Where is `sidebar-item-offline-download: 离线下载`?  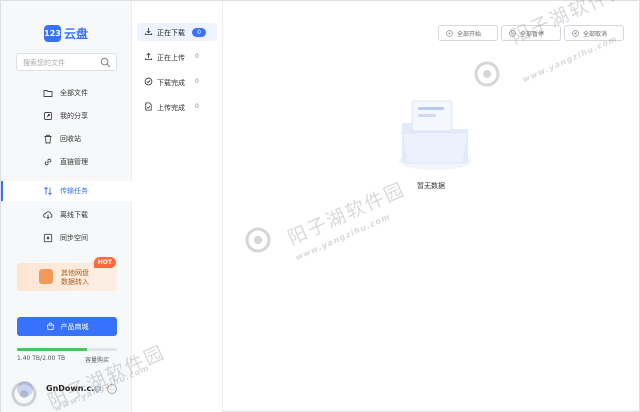
sidebar-item-offline-download: 离线下载 is located at coordinates (66, 215).